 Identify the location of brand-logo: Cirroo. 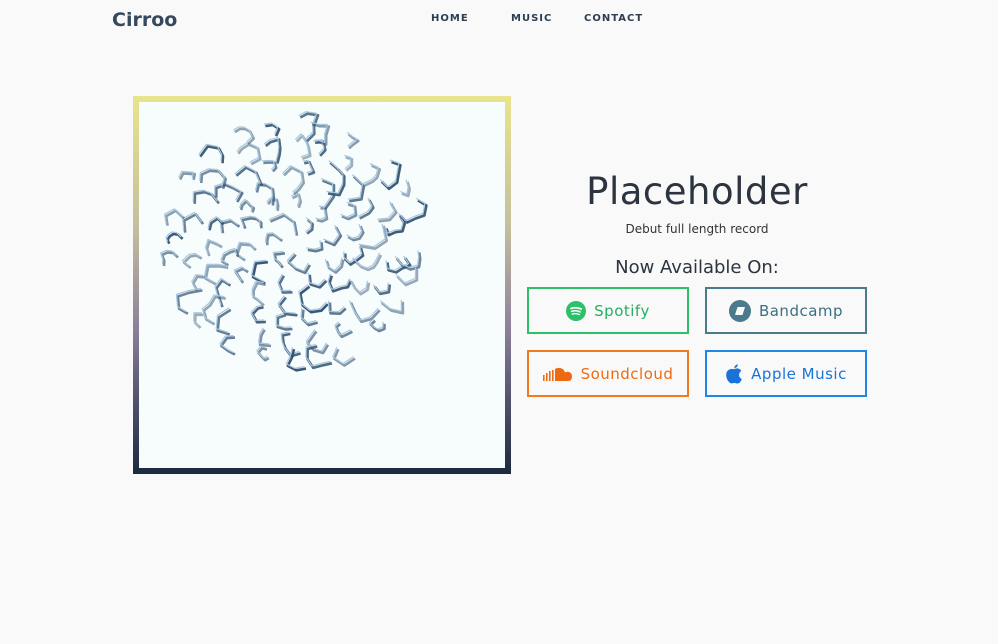
(144, 20).